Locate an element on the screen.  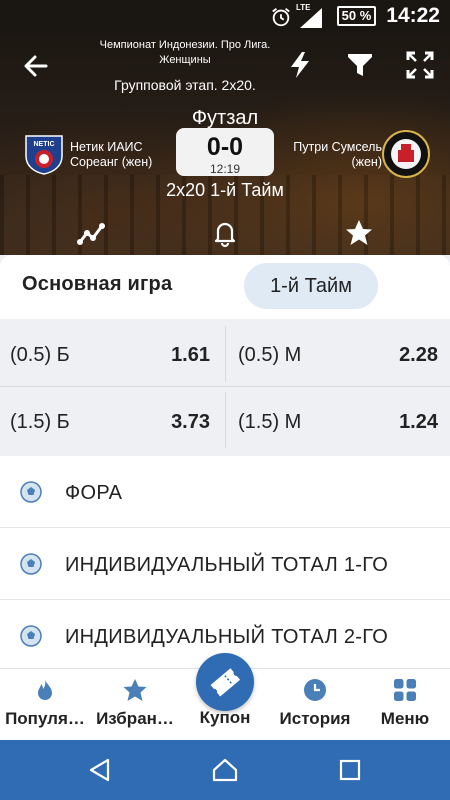
system-home-icon is located at coordinates (225, 770).